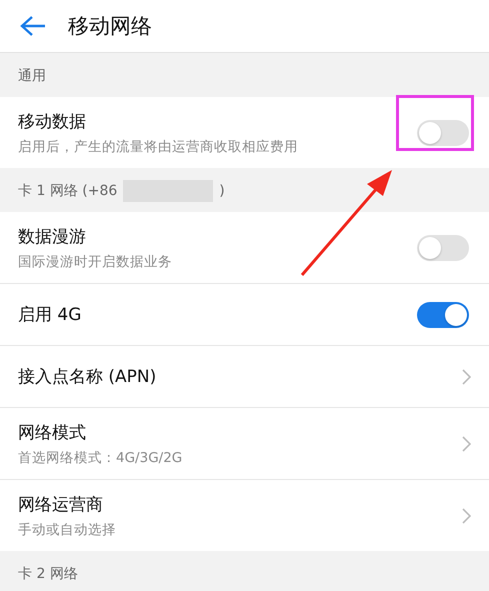 The height and width of the screenshot is (591, 489). Describe the element at coordinates (33, 26) in the screenshot. I see `back-icon` at that location.